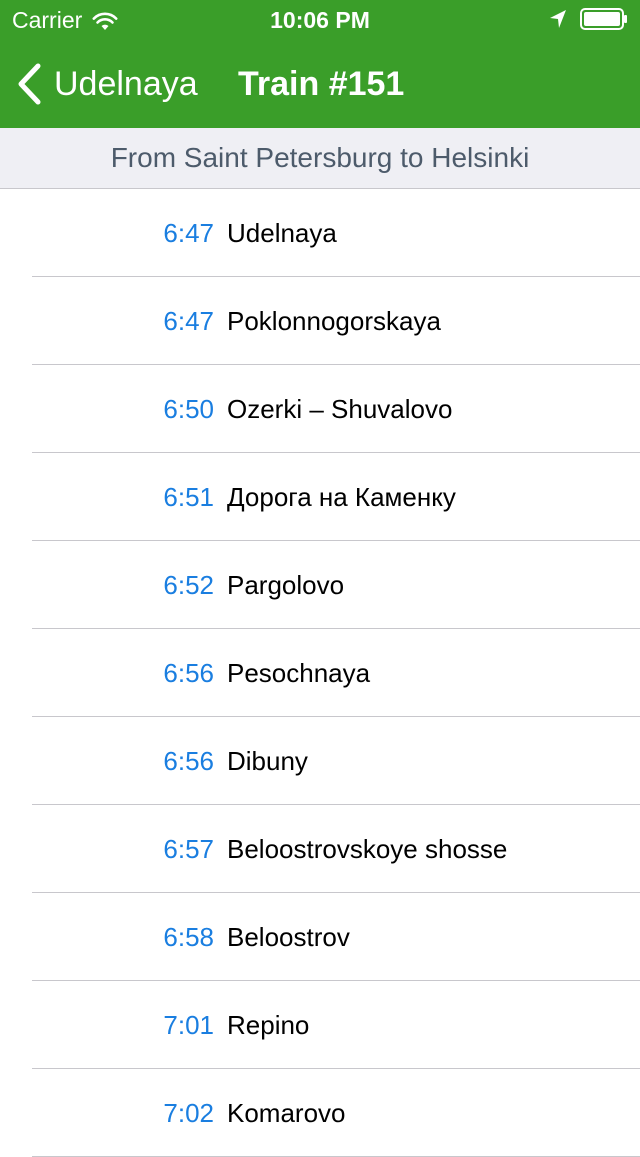  I want to click on stop-time: 6:58, so click(188, 937).